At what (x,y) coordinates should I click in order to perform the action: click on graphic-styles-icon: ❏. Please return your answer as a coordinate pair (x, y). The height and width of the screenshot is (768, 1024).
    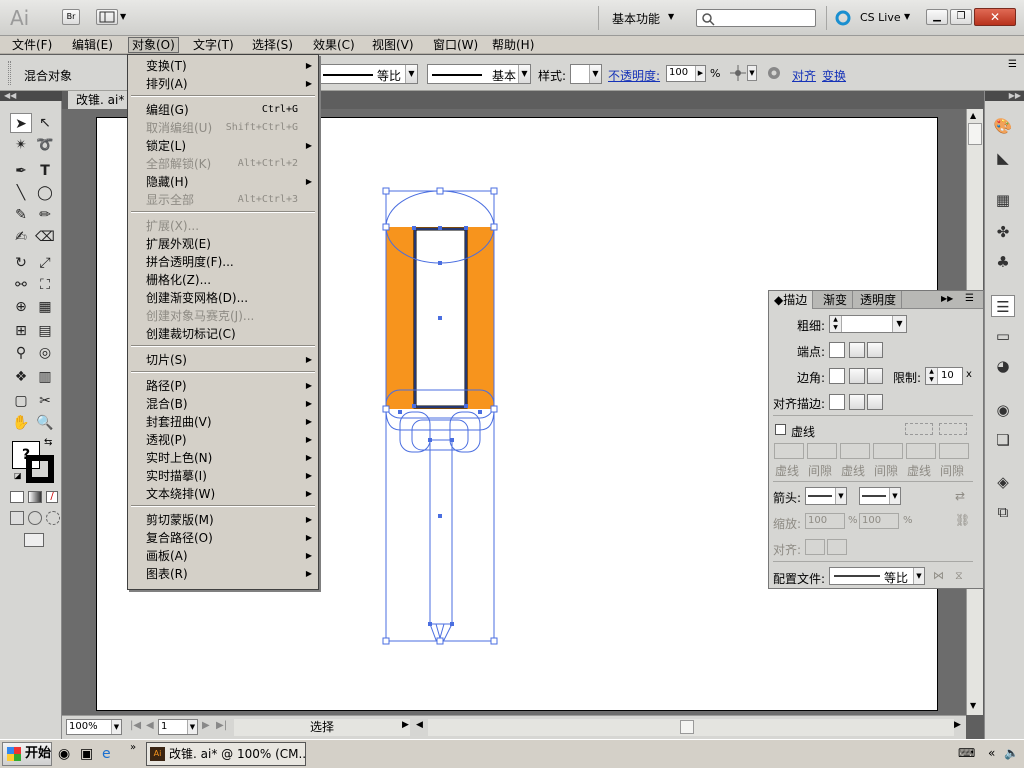
    Looking at the image, I should click on (1003, 440).